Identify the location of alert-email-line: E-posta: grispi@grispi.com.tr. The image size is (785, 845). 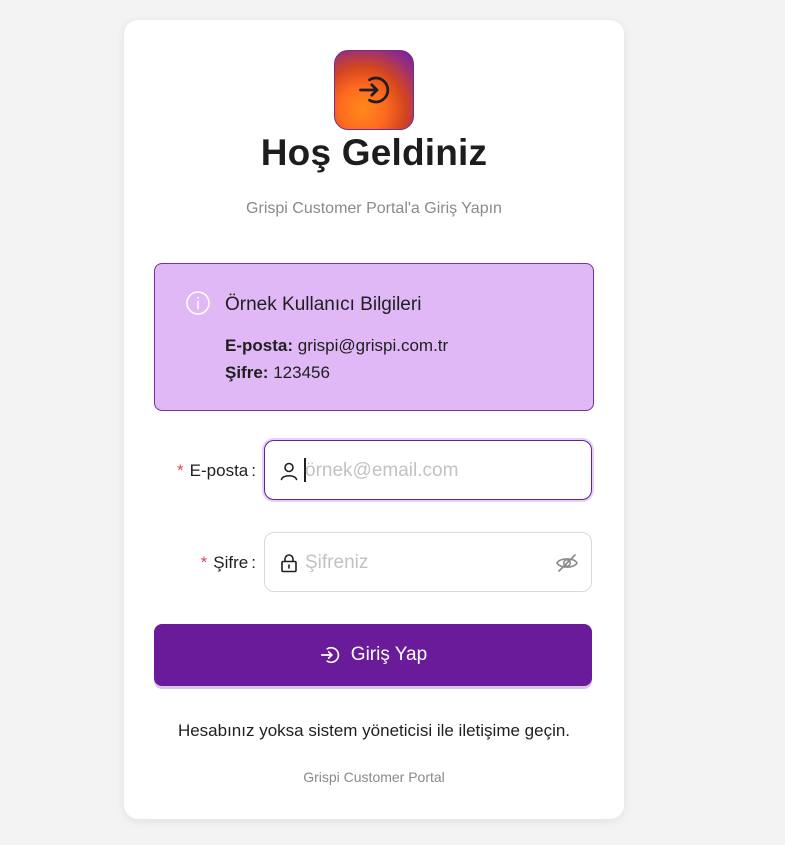
(336, 346).